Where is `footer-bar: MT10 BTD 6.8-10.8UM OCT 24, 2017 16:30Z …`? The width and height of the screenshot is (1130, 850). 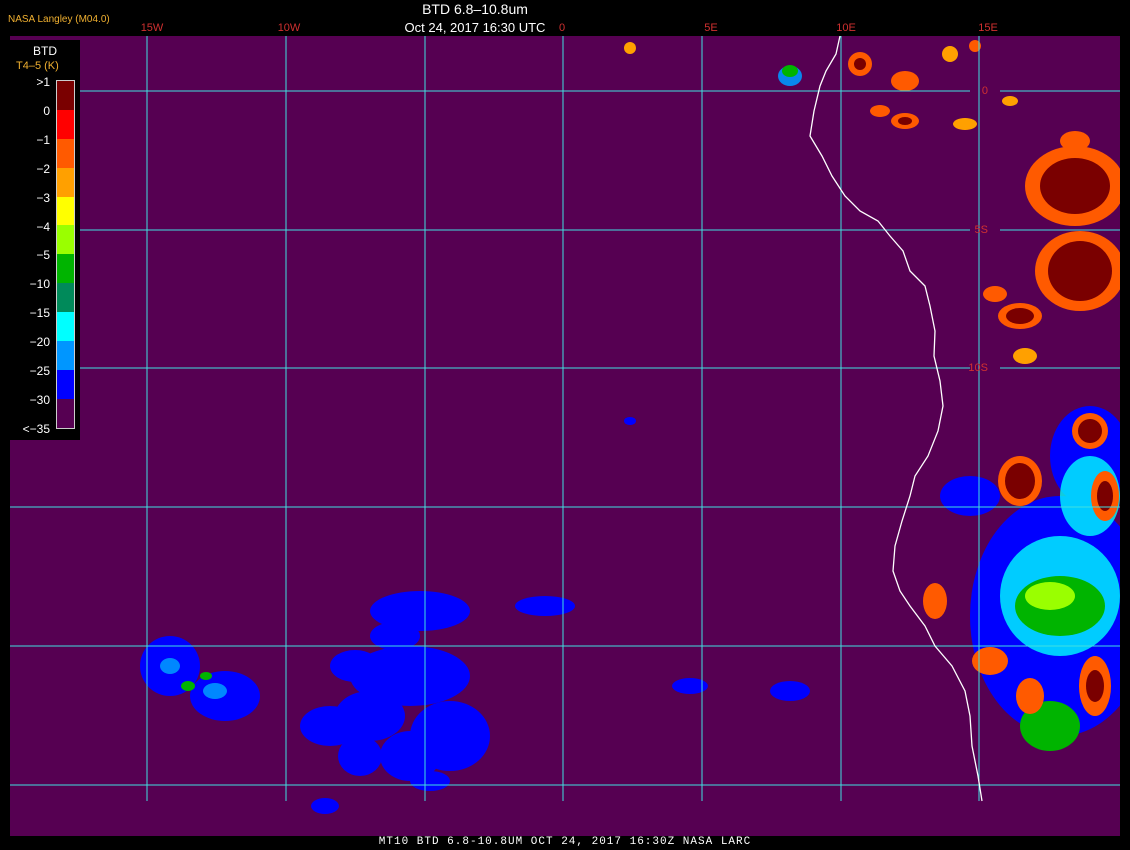 footer-bar: MT10 BTD 6.8-10.8UM OCT 24, 2017 16:30Z … is located at coordinates (565, 843).